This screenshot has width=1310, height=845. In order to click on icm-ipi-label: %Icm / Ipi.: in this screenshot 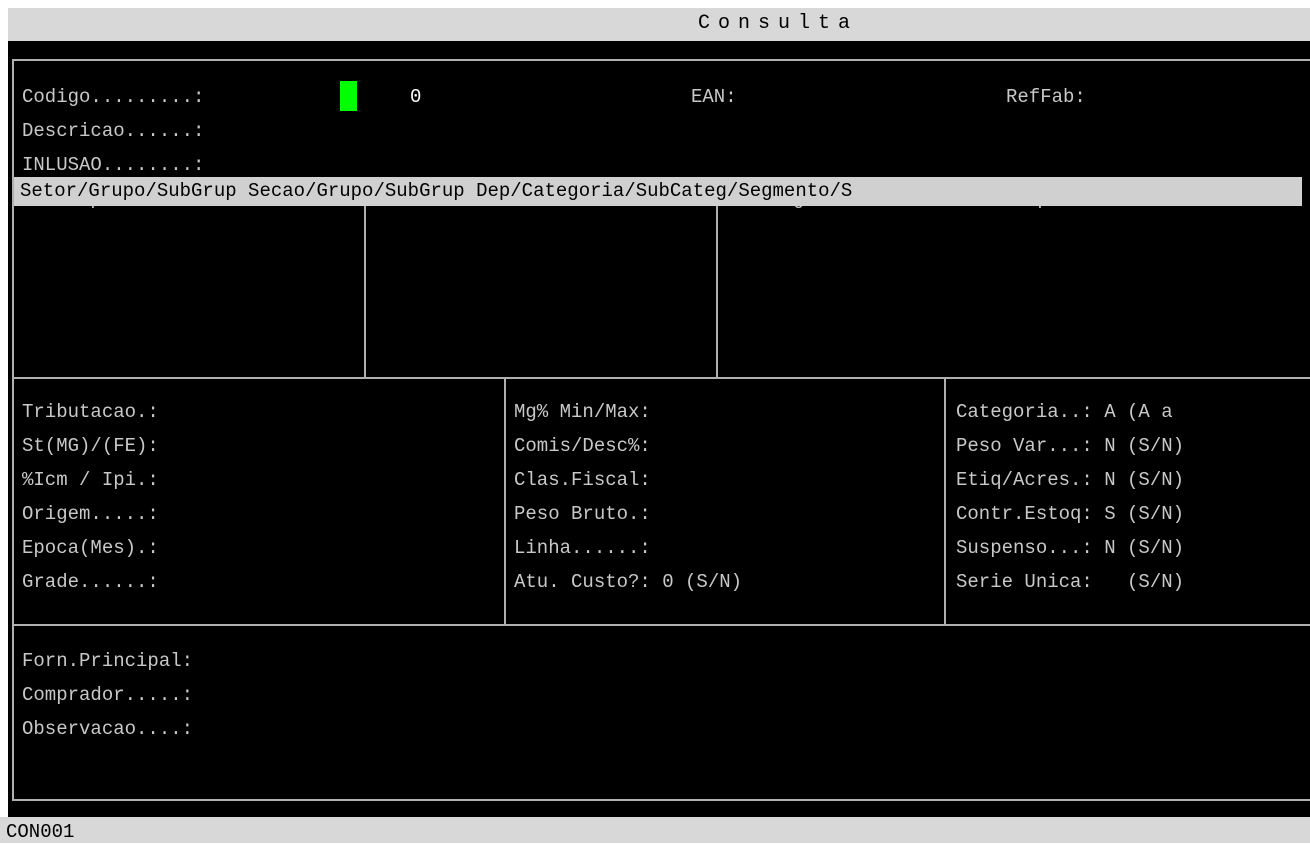, I will do `click(90, 480)`.